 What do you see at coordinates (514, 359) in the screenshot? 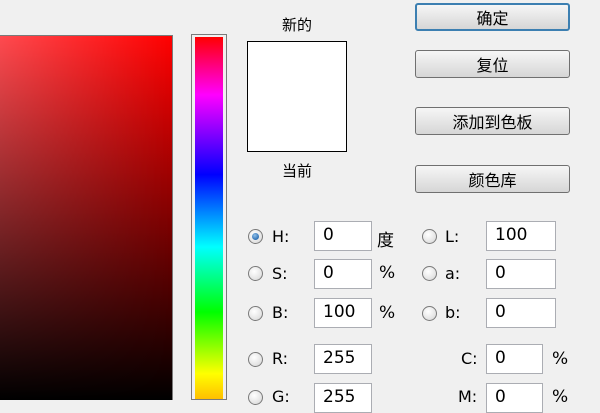
I see `c-input: 0` at bounding box center [514, 359].